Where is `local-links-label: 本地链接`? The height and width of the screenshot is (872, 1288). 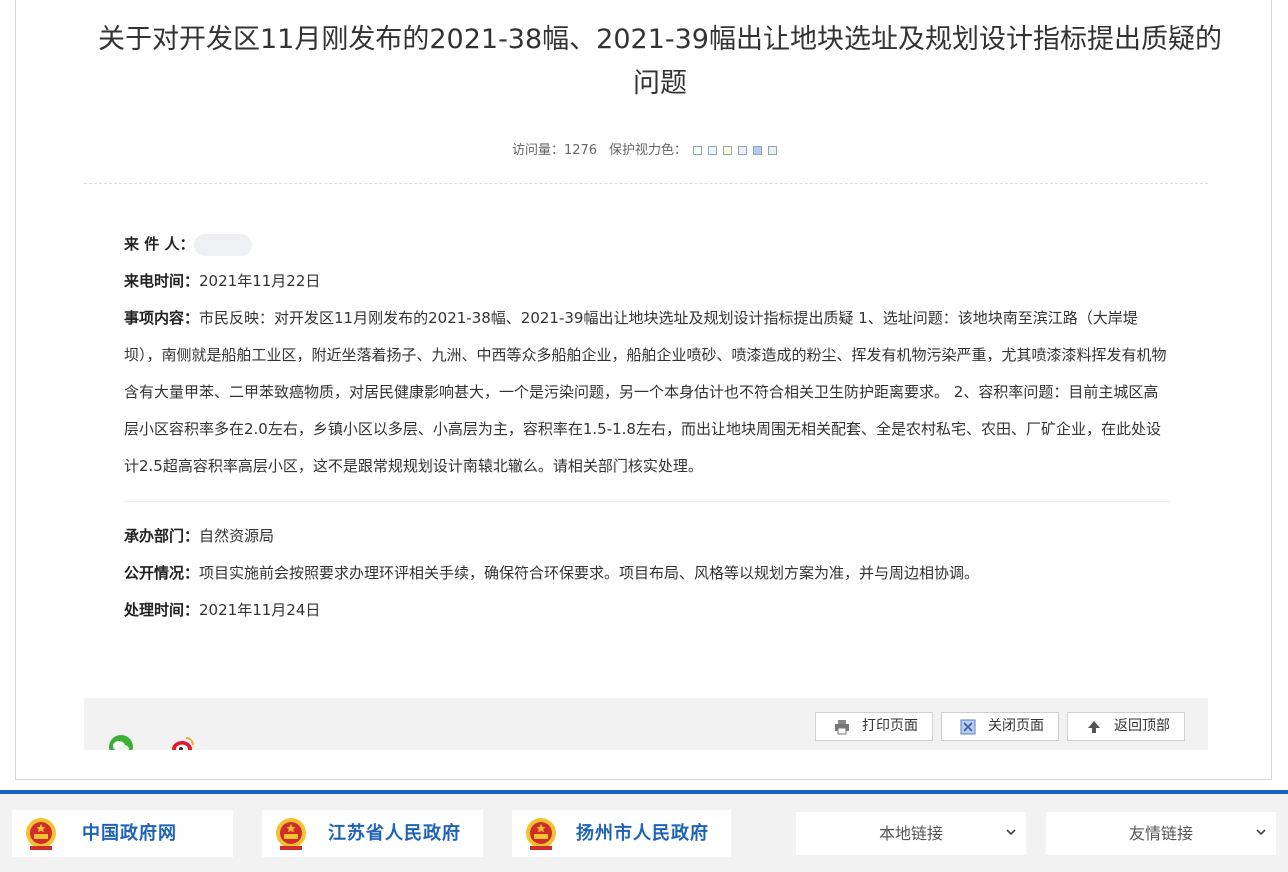 local-links-label: 本地链接 is located at coordinates (910, 833).